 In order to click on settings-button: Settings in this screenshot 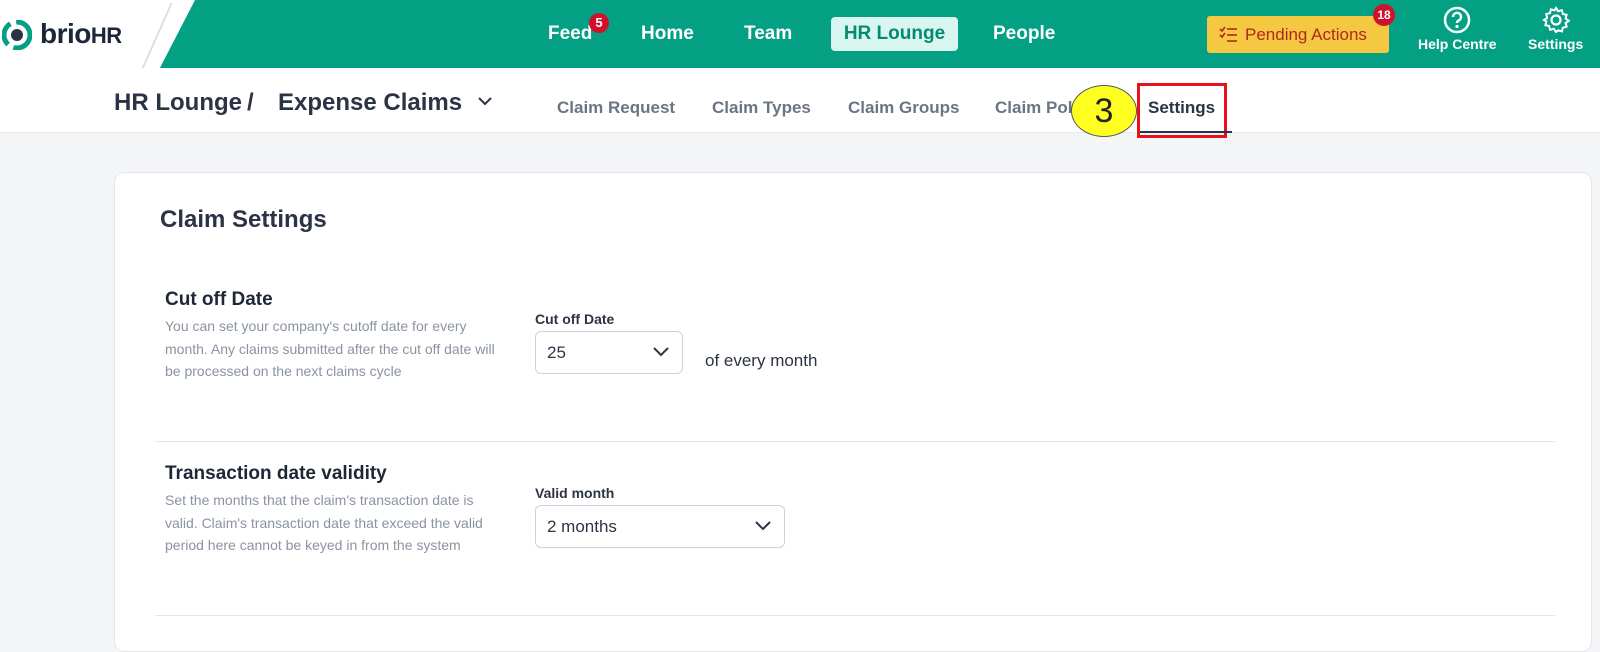, I will do `click(1555, 29)`.